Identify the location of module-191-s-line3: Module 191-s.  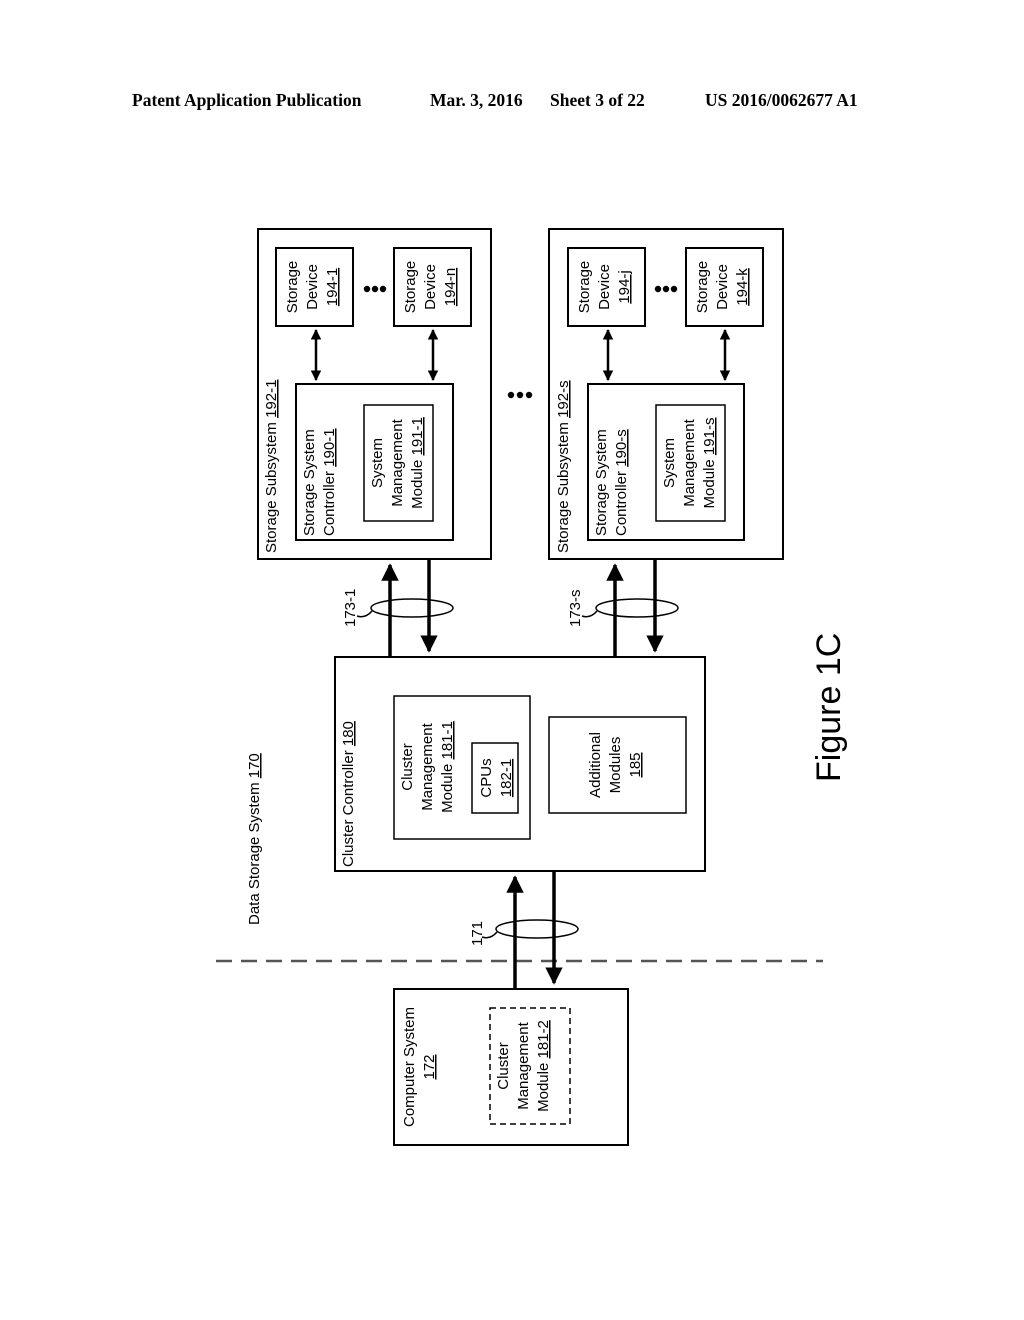
(709, 463).